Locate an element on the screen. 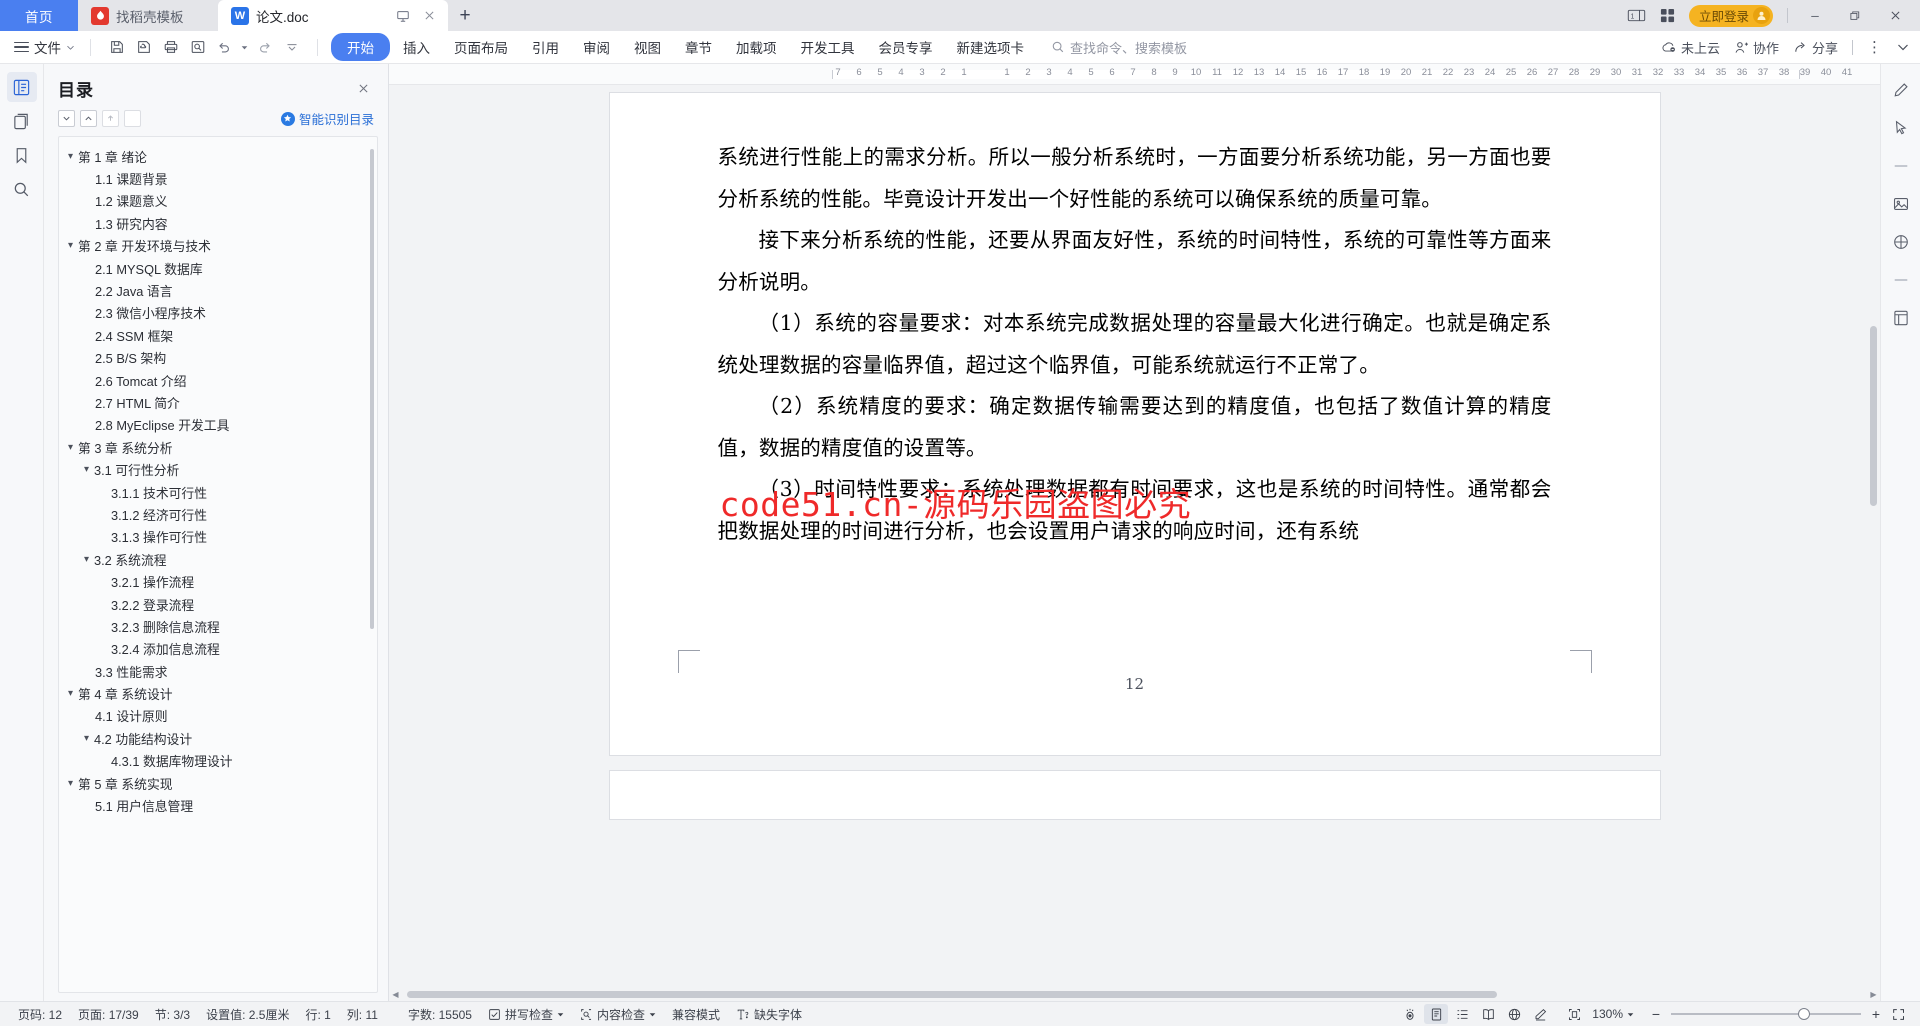 The width and height of the screenshot is (1920, 1026). undo-dropdown-icon is located at coordinates (244, 47).